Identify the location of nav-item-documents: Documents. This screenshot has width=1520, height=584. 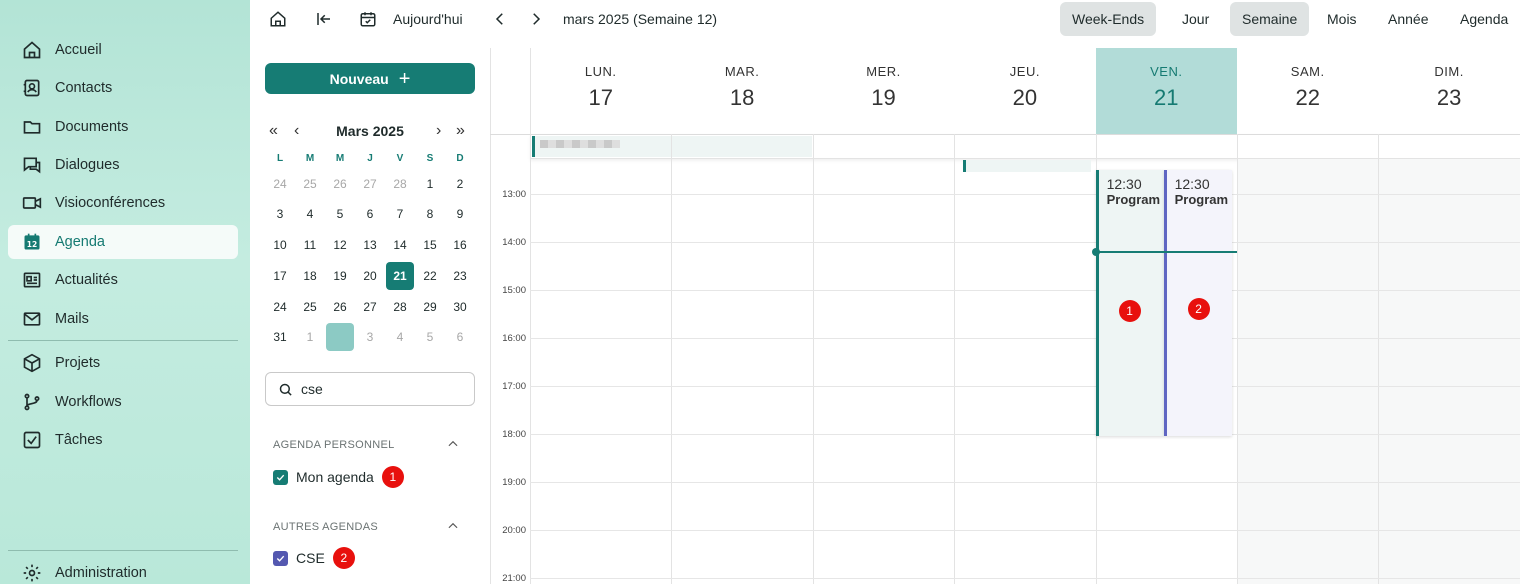
(123, 127).